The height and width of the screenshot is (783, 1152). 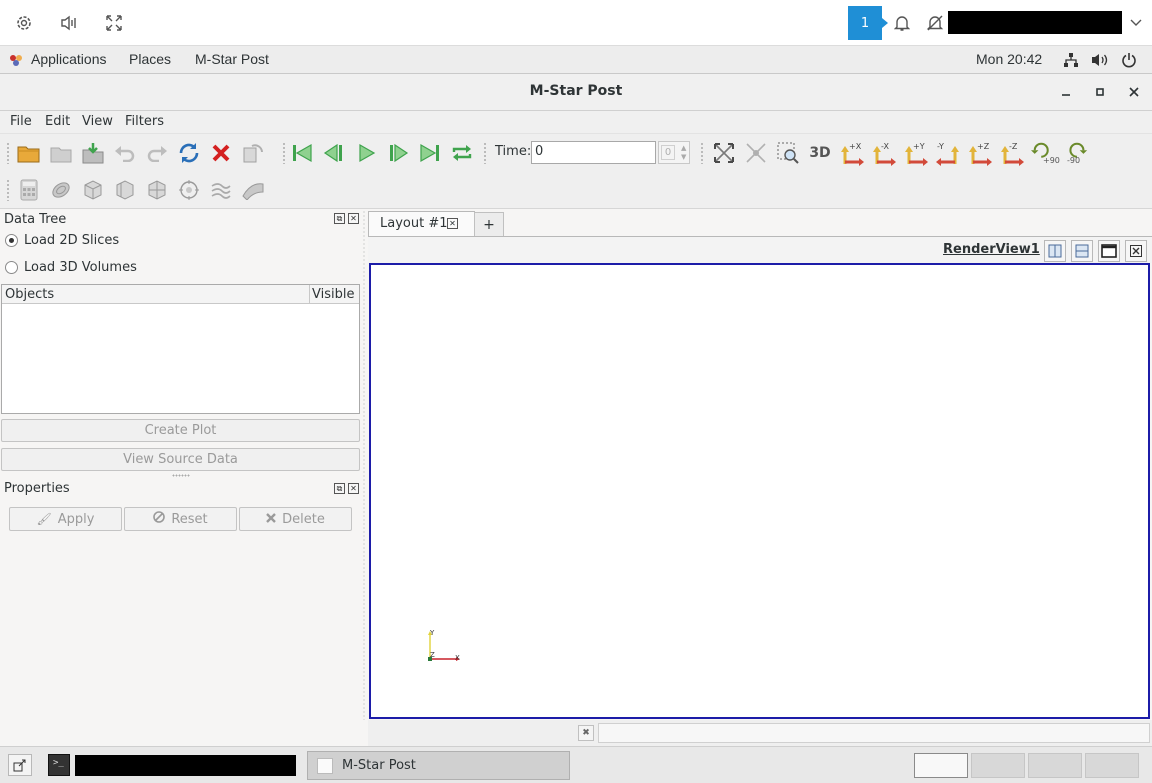 What do you see at coordinates (114, 23) in the screenshot?
I see `fullscreen-icon` at bounding box center [114, 23].